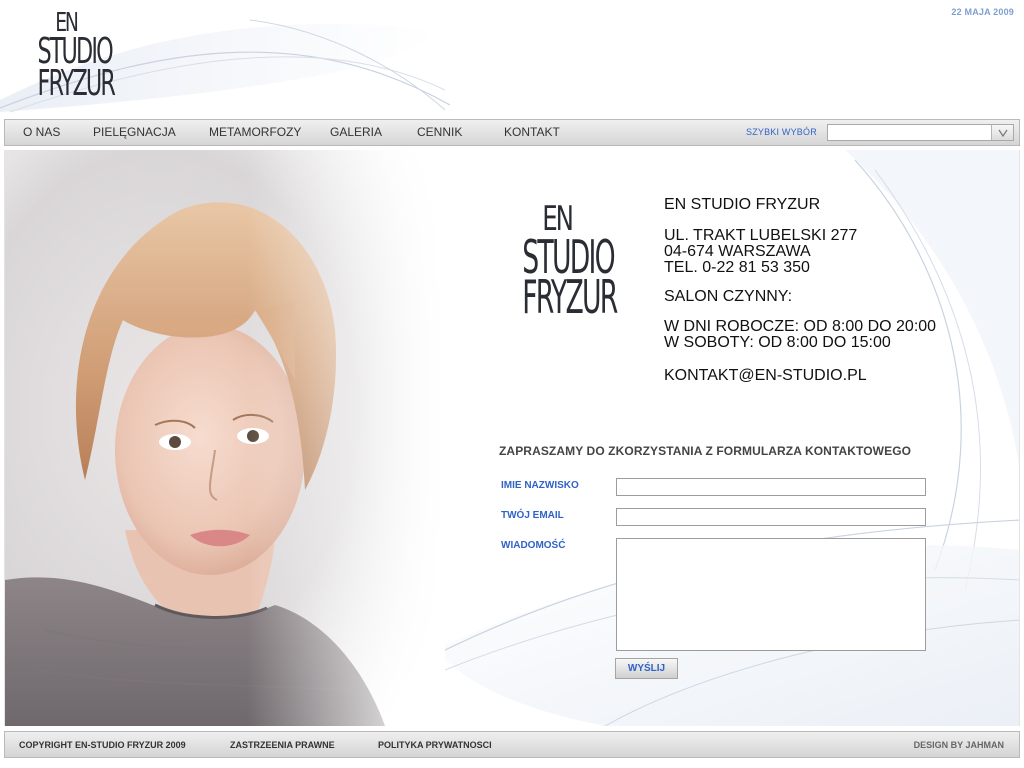 The image size is (1024, 768). Describe the element at coordinates (532, 132) in the screenshot. I see `nav-item-kontakt: KONTAKT` at that location.